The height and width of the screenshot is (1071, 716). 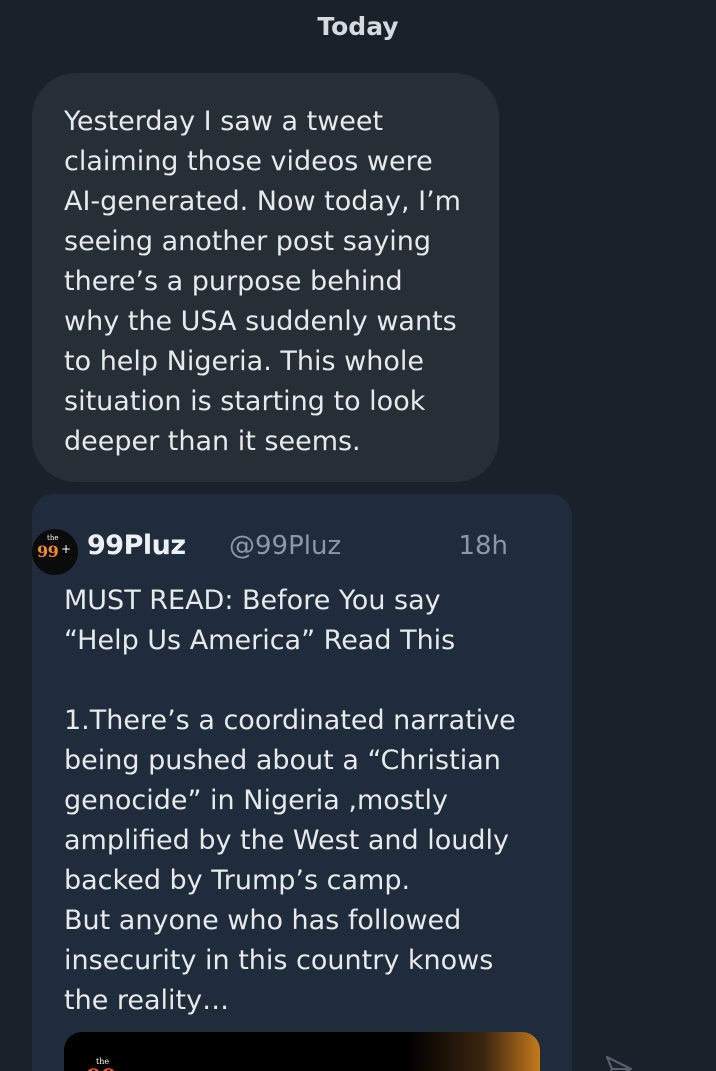 What do you see at coordinates (619, 1062) in the screenshot?
I see `share-icon` at bounding box center [619, 1062].